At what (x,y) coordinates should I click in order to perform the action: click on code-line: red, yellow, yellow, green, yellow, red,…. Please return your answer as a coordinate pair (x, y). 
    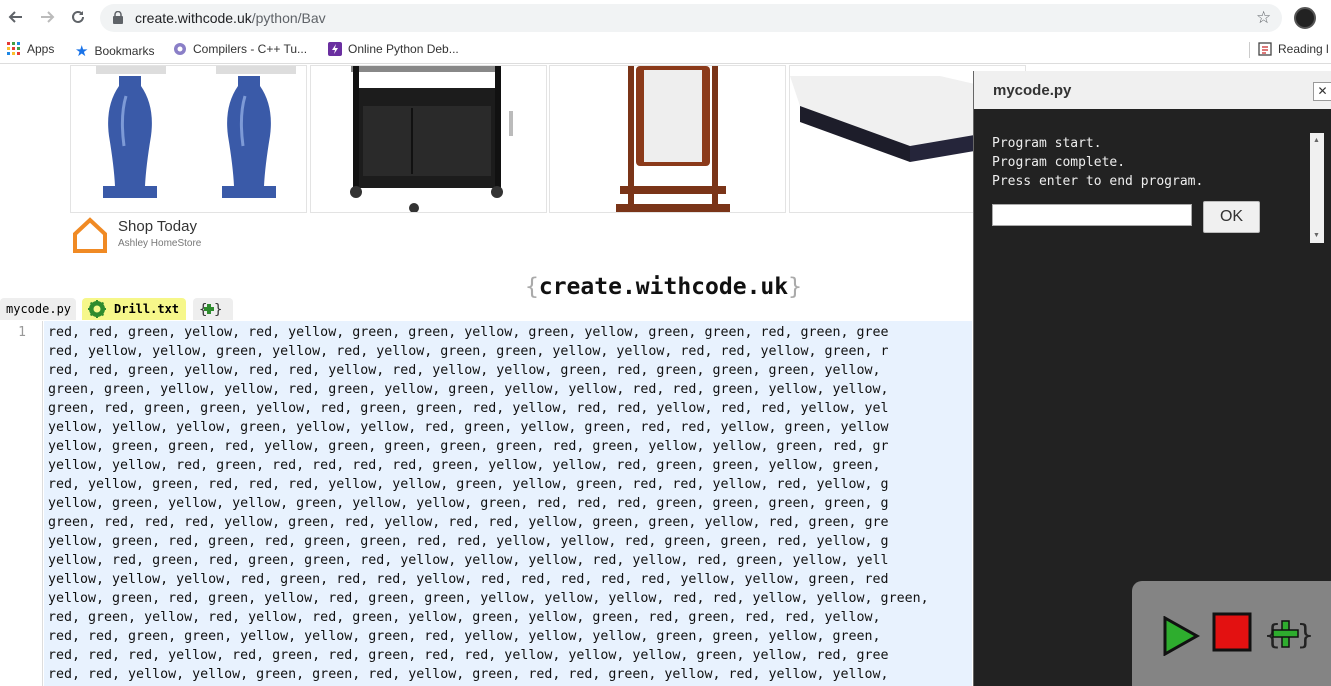
    Looking at the image, I should click on (468, 351).